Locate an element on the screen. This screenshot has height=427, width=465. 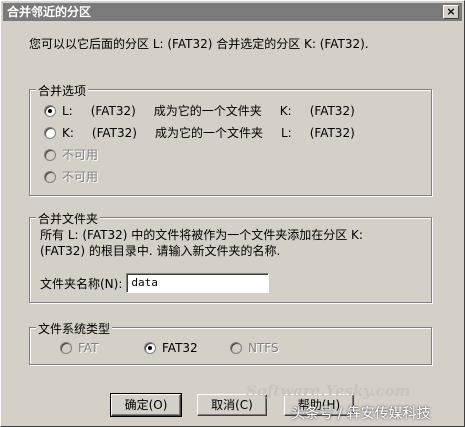
fs-option-ntfs: NTFS is located at coordinates (254, 348).